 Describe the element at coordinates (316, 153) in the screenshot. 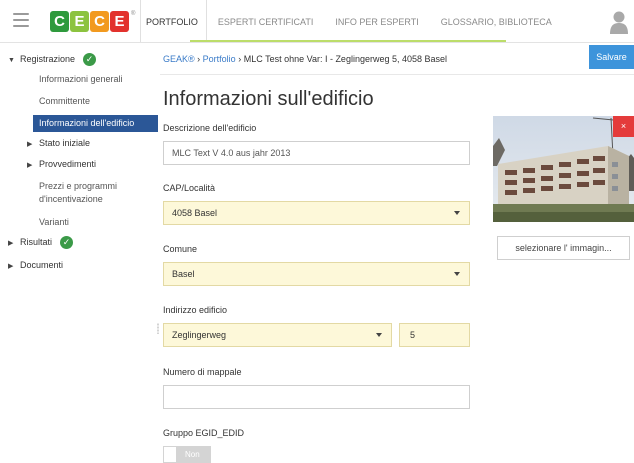

I see `descrizione-input: MLC Text V 4.0 aus jahr 2013` at that location.